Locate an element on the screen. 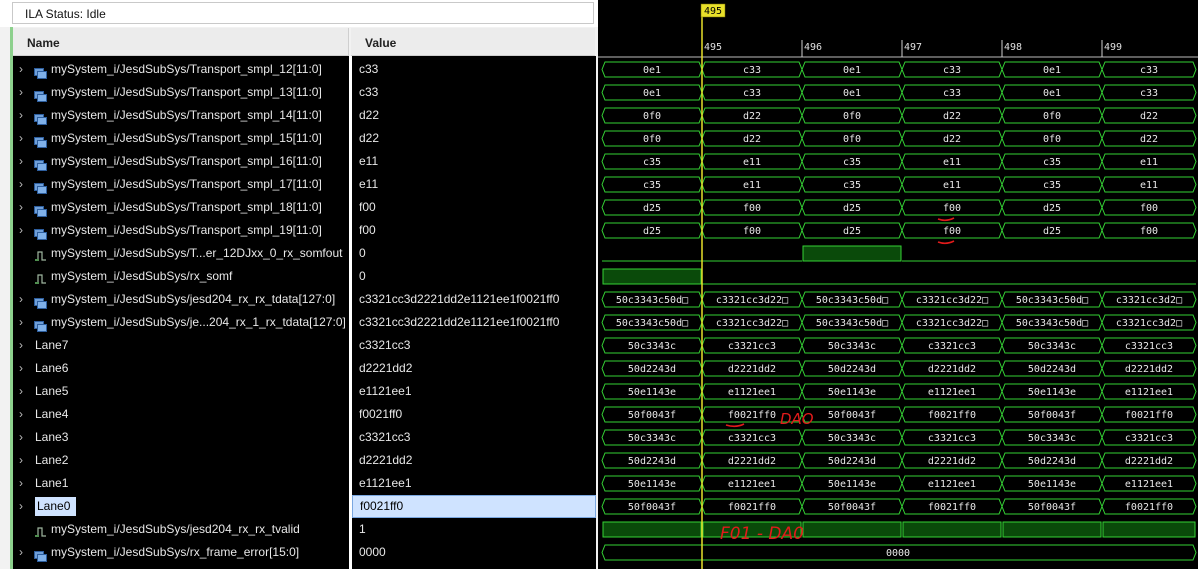 The height and width of the screenshot is (569, 1198). signal-row: › Lane3 is located at coordinates (181, 437).